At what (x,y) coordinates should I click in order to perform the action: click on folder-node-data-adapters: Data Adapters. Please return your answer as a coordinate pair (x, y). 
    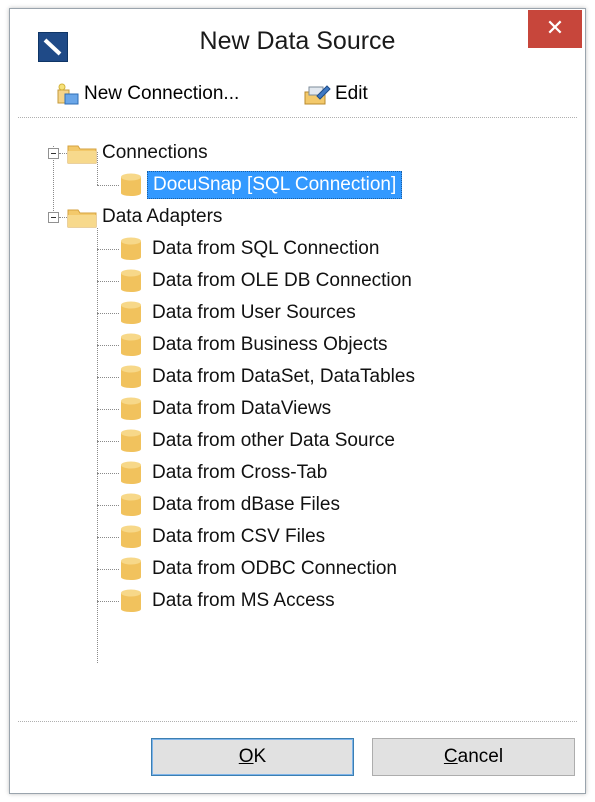
    Looking at the image, I should click on (147, 217).